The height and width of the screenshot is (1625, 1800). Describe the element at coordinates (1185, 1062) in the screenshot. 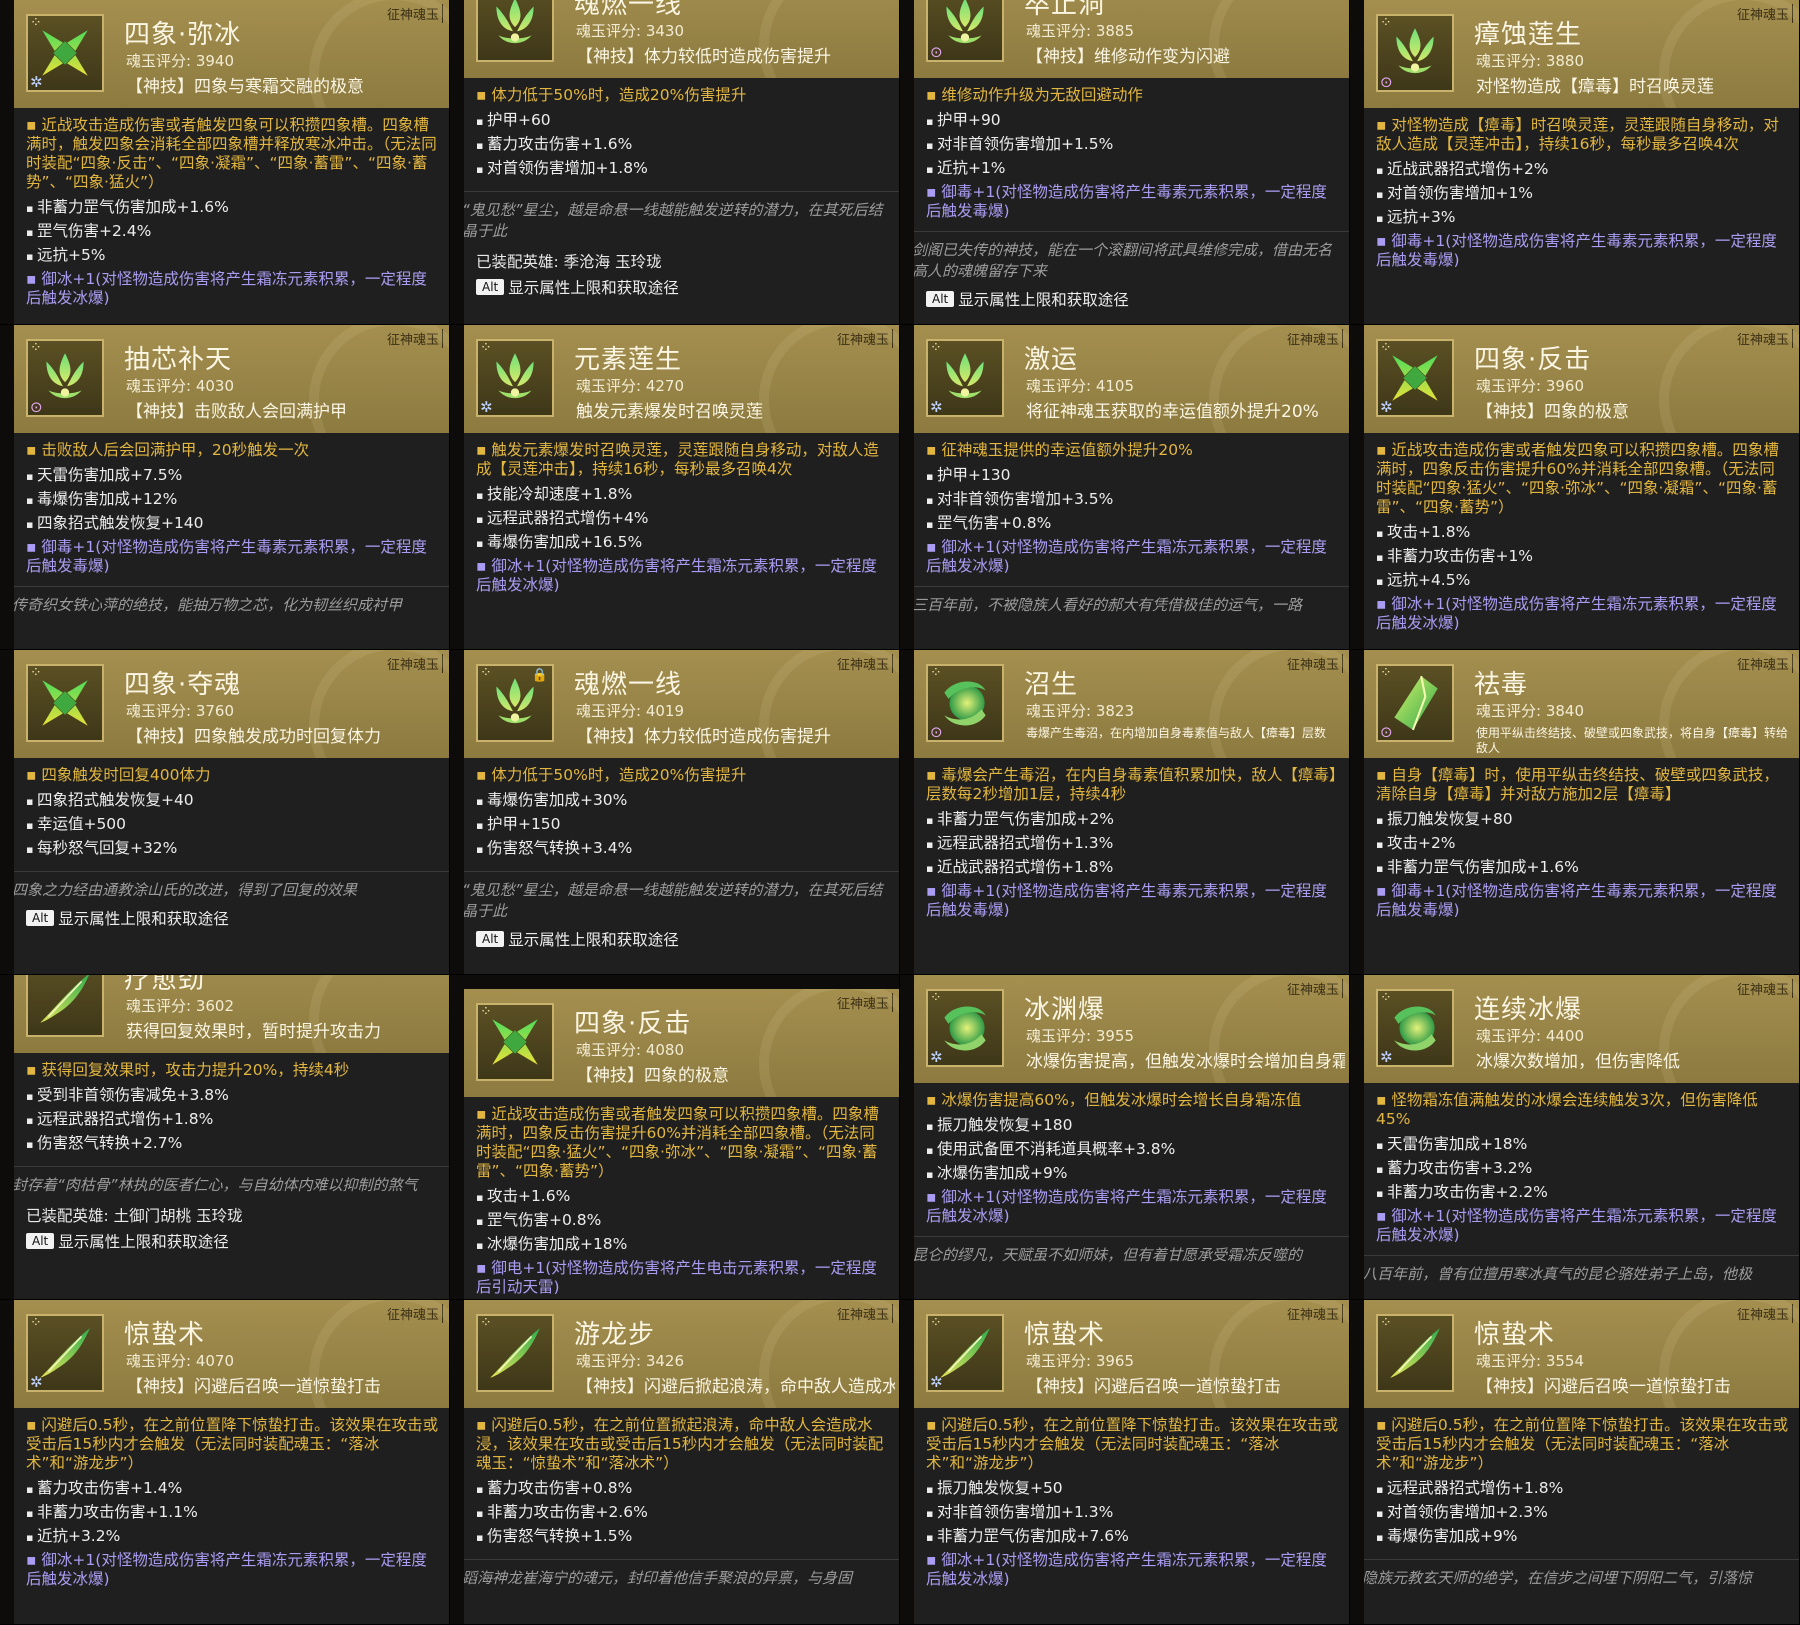

I see `skill-summary: 冰爆伤害提高，但触发冰爆时会增加自身霜冻值` at that location.